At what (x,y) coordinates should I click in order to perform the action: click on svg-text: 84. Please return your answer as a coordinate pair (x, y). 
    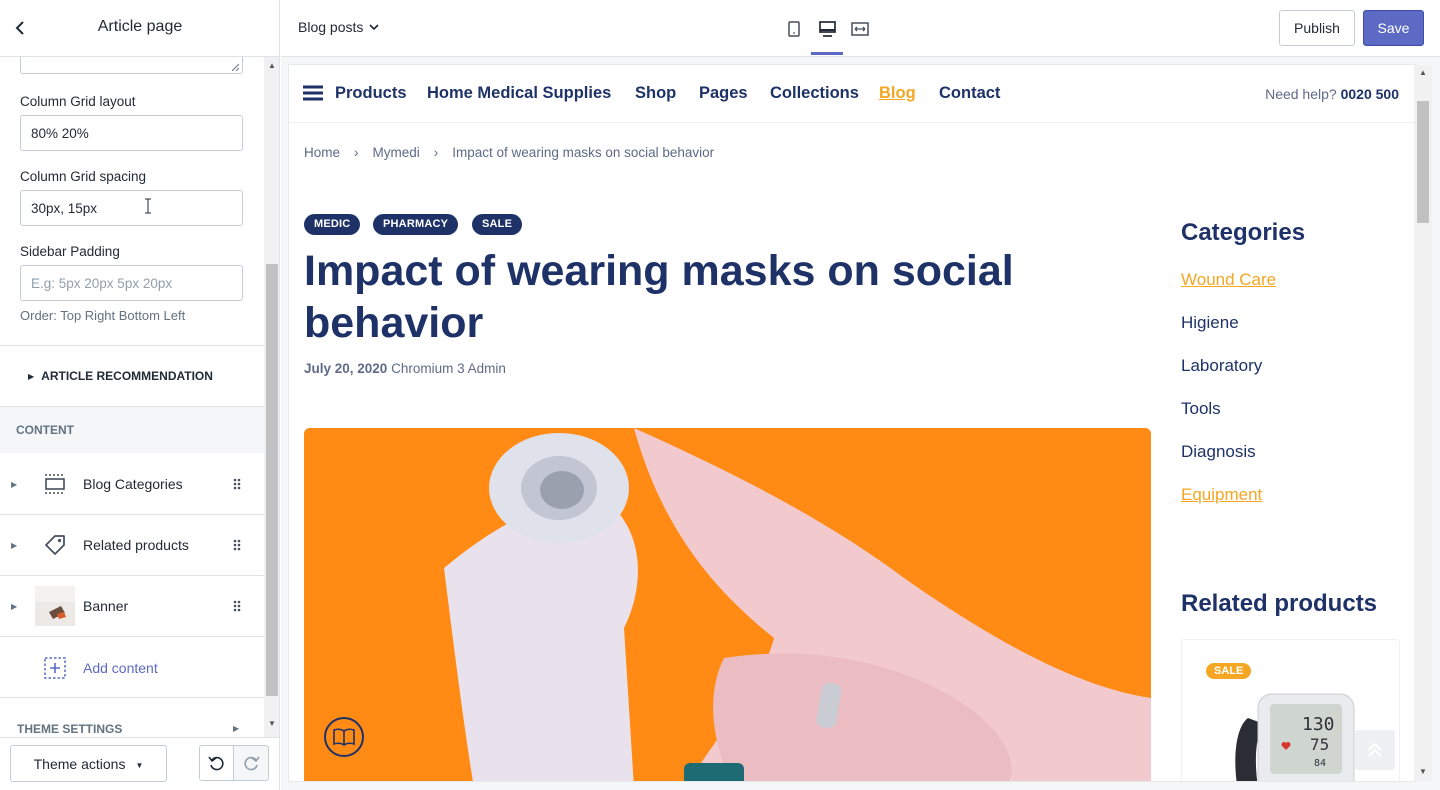
    Looking at the image, I should click on (1320, 763).